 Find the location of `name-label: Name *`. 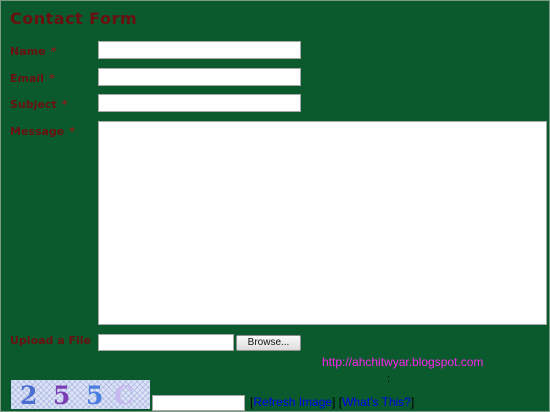

name-label: Name * is located at coordinates (33, 51).